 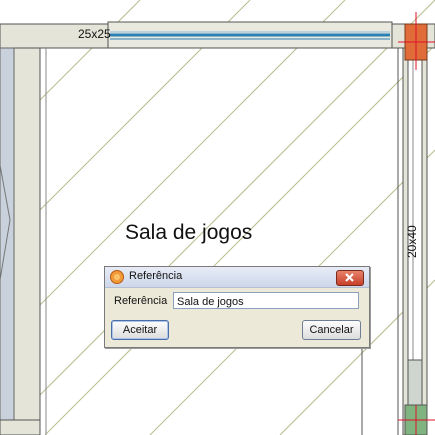 What do you see at coordinates (94, 34) in the screenshot?
I see `beam-dimension-label: 25x25` at bounding box center [94, 34].